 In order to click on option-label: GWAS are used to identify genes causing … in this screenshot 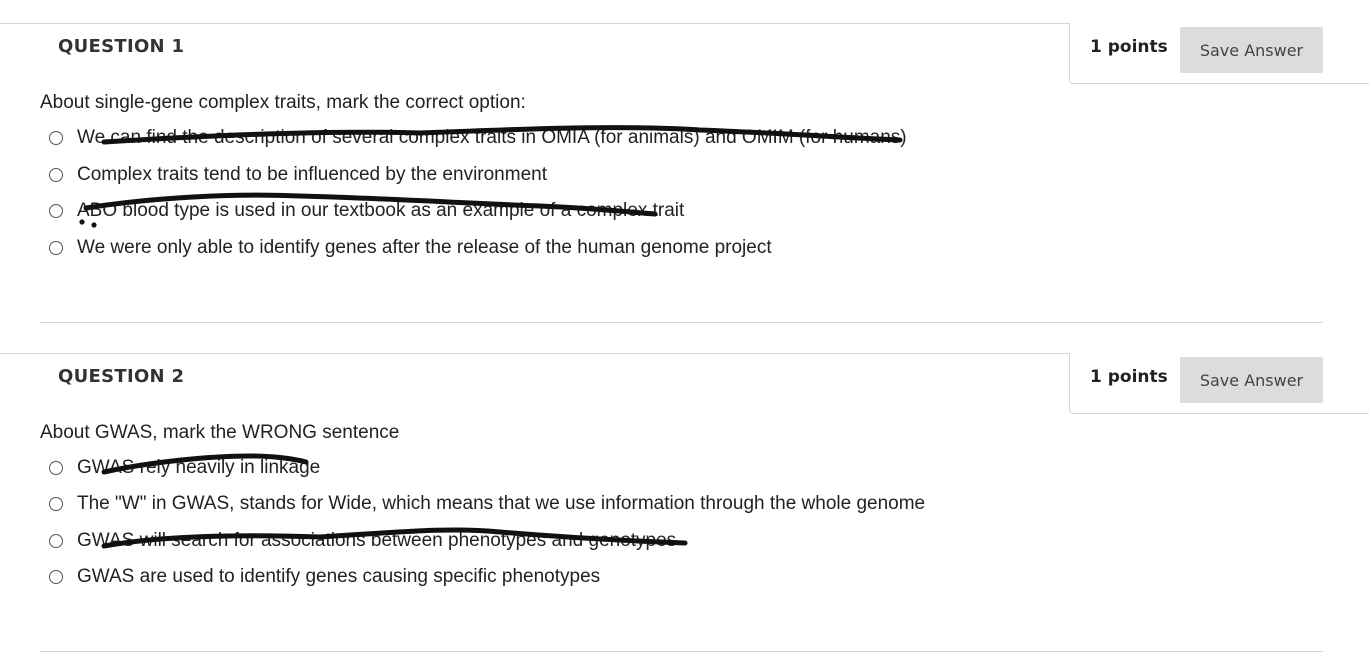, I will do `click(338, 577)`.